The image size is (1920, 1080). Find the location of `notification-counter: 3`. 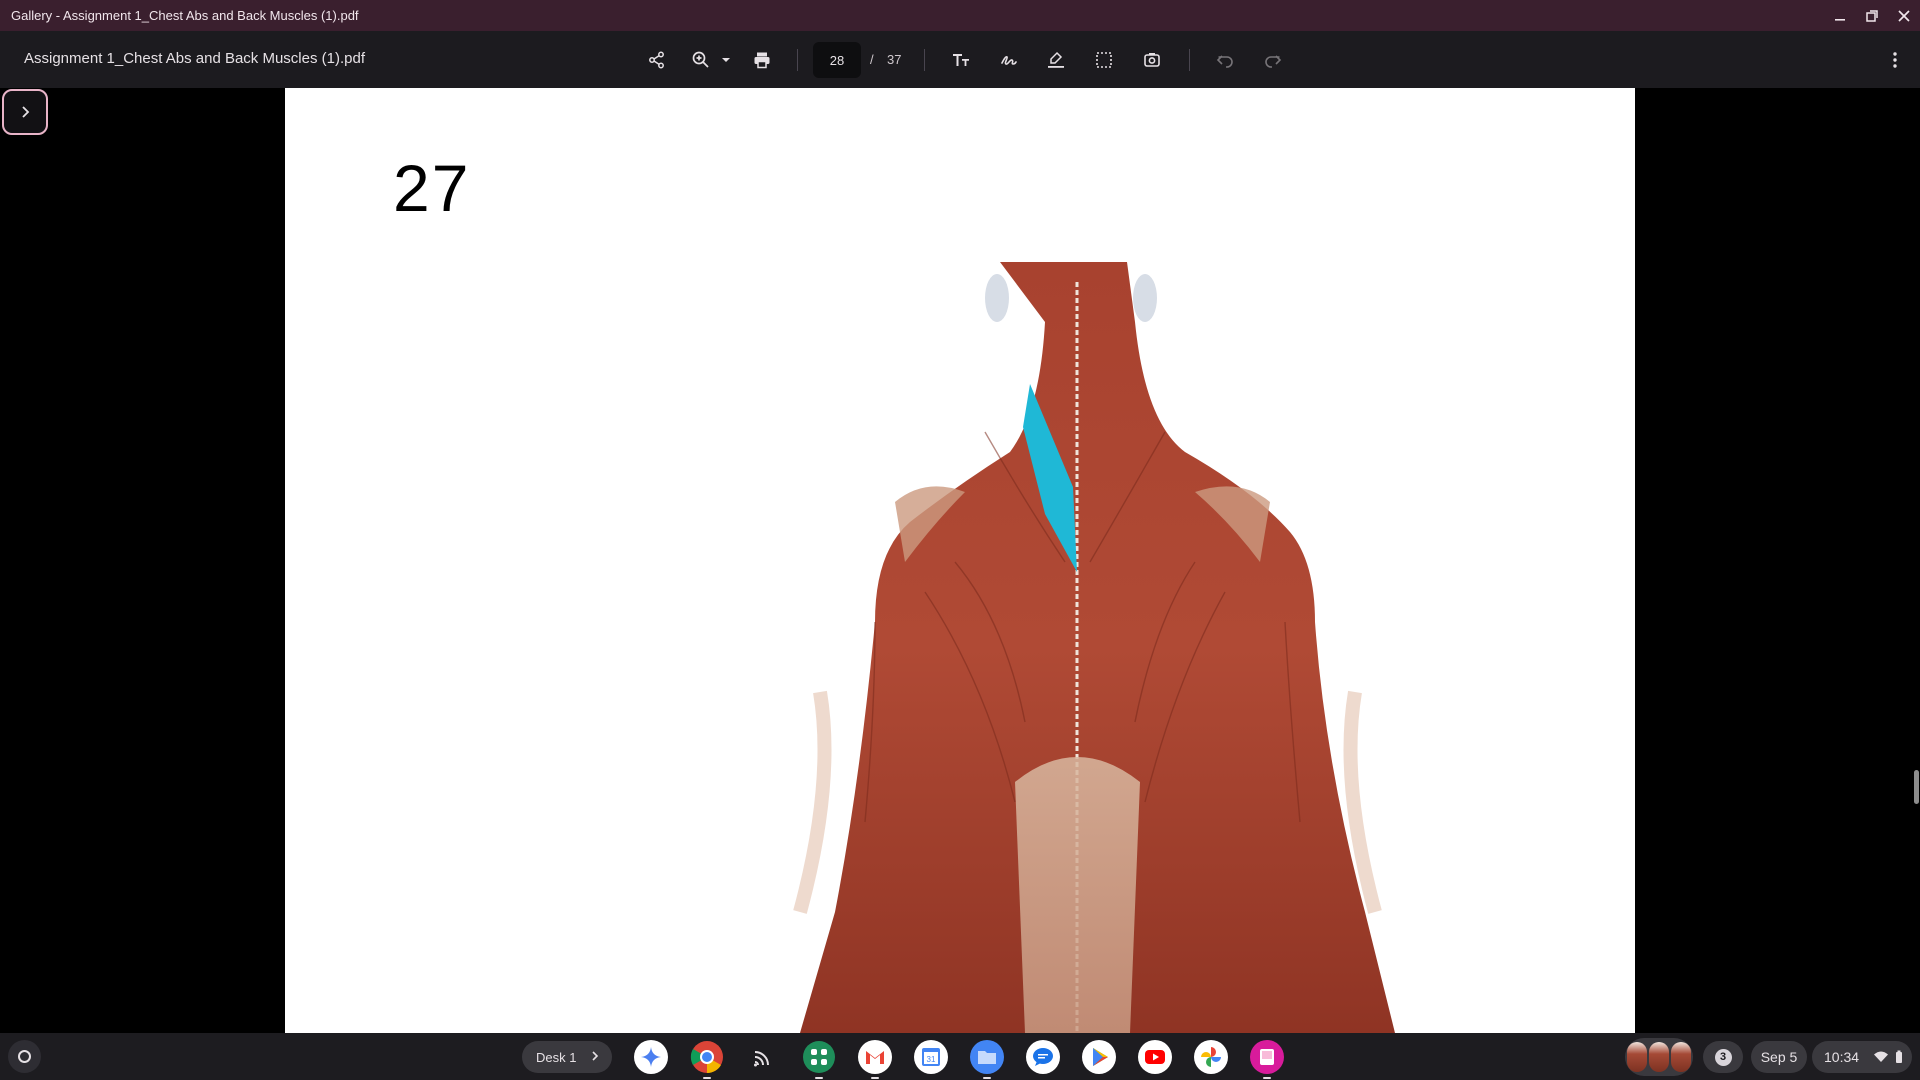

notification-counter: 3 is located at coordinates (1723, 1057).